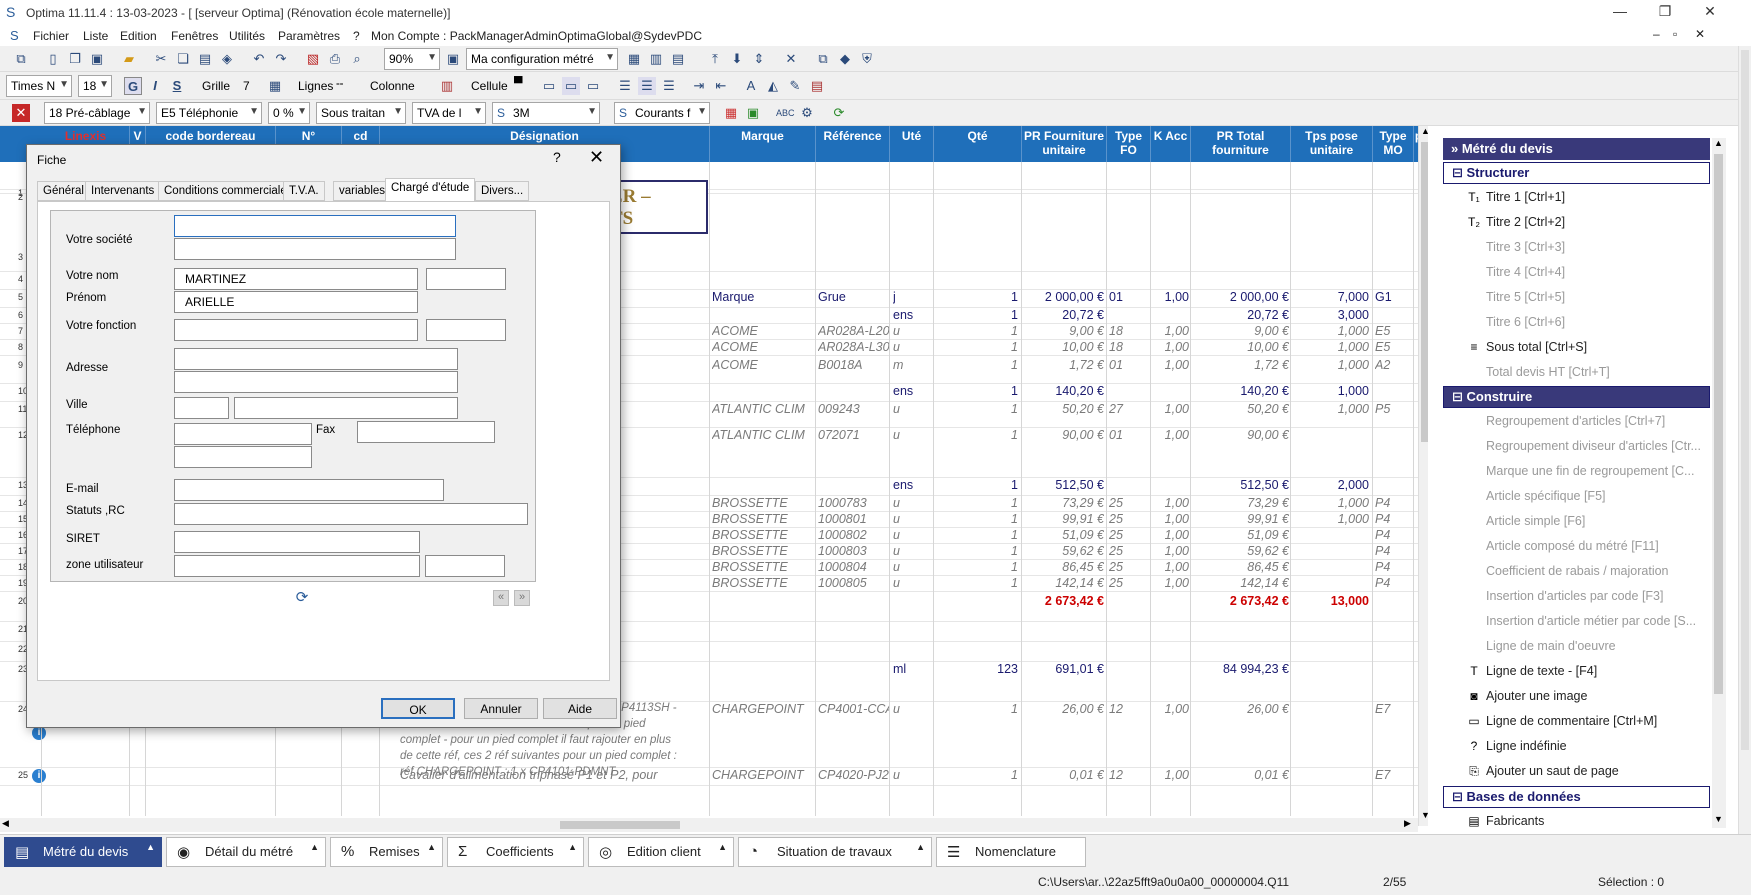  What do you see at coordinates (1241, 297) in the screenshot?
I see `cell-prt: 2 000,00 €` at bounding box center [1241, 297].